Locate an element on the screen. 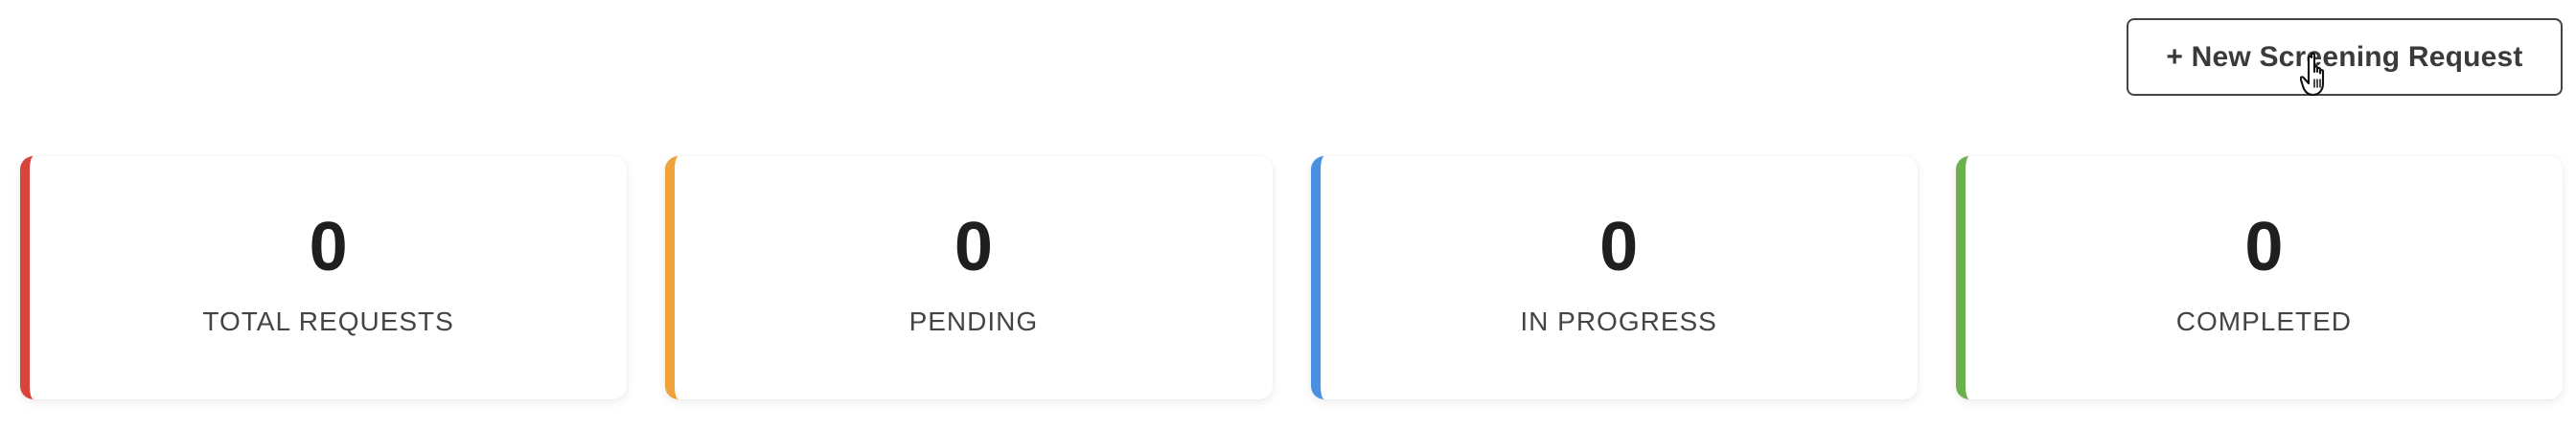  new-screening-request-button: + New Screening Request is located at coordinates (2345, 57).